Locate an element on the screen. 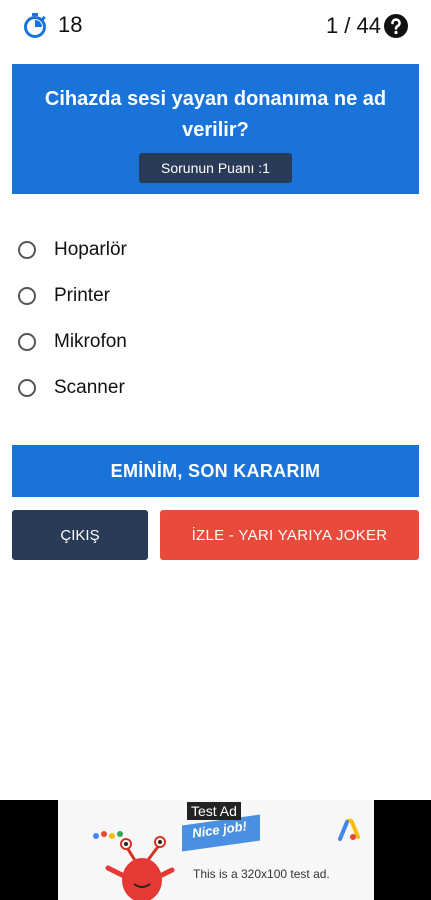 This screenshot has width=431, height=900. option-label: Mikrofon is located at coordinates (90, 341).